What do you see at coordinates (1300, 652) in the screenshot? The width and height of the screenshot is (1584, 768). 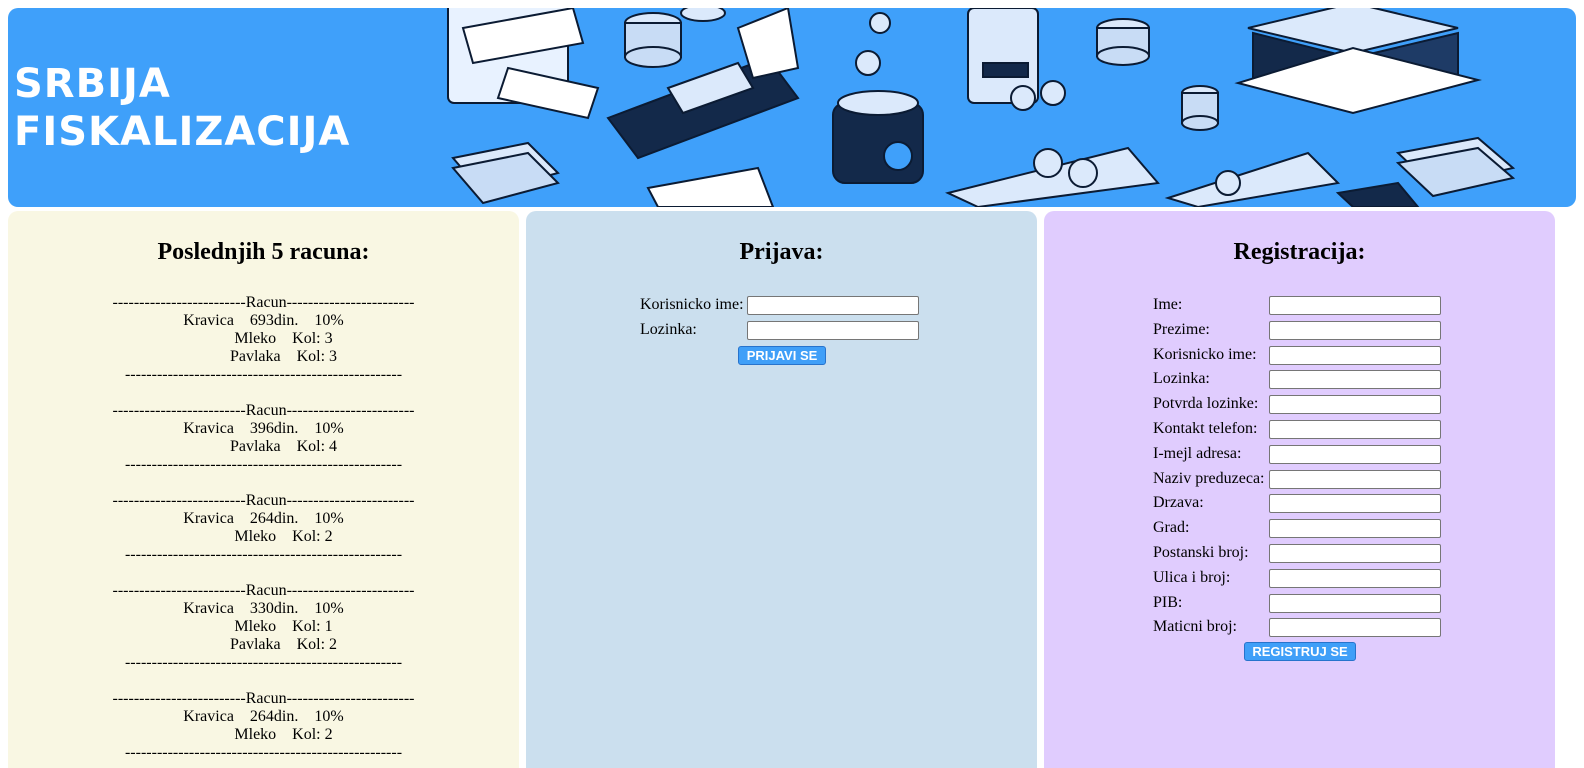 I see `register-button: REGISTRUJ SE` at bounding box center [1300, 652].